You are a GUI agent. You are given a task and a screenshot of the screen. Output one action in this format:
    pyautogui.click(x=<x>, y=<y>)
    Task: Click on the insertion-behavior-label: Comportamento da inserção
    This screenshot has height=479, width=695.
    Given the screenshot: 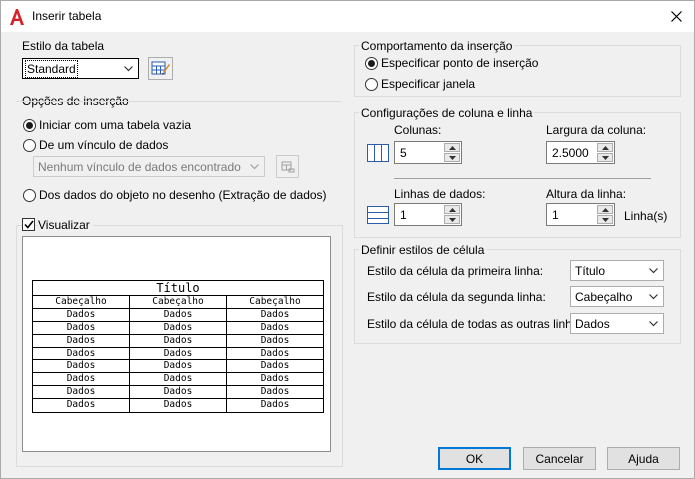 What is the action you would take?
    pyautogui.click(x=437, y=46)
    